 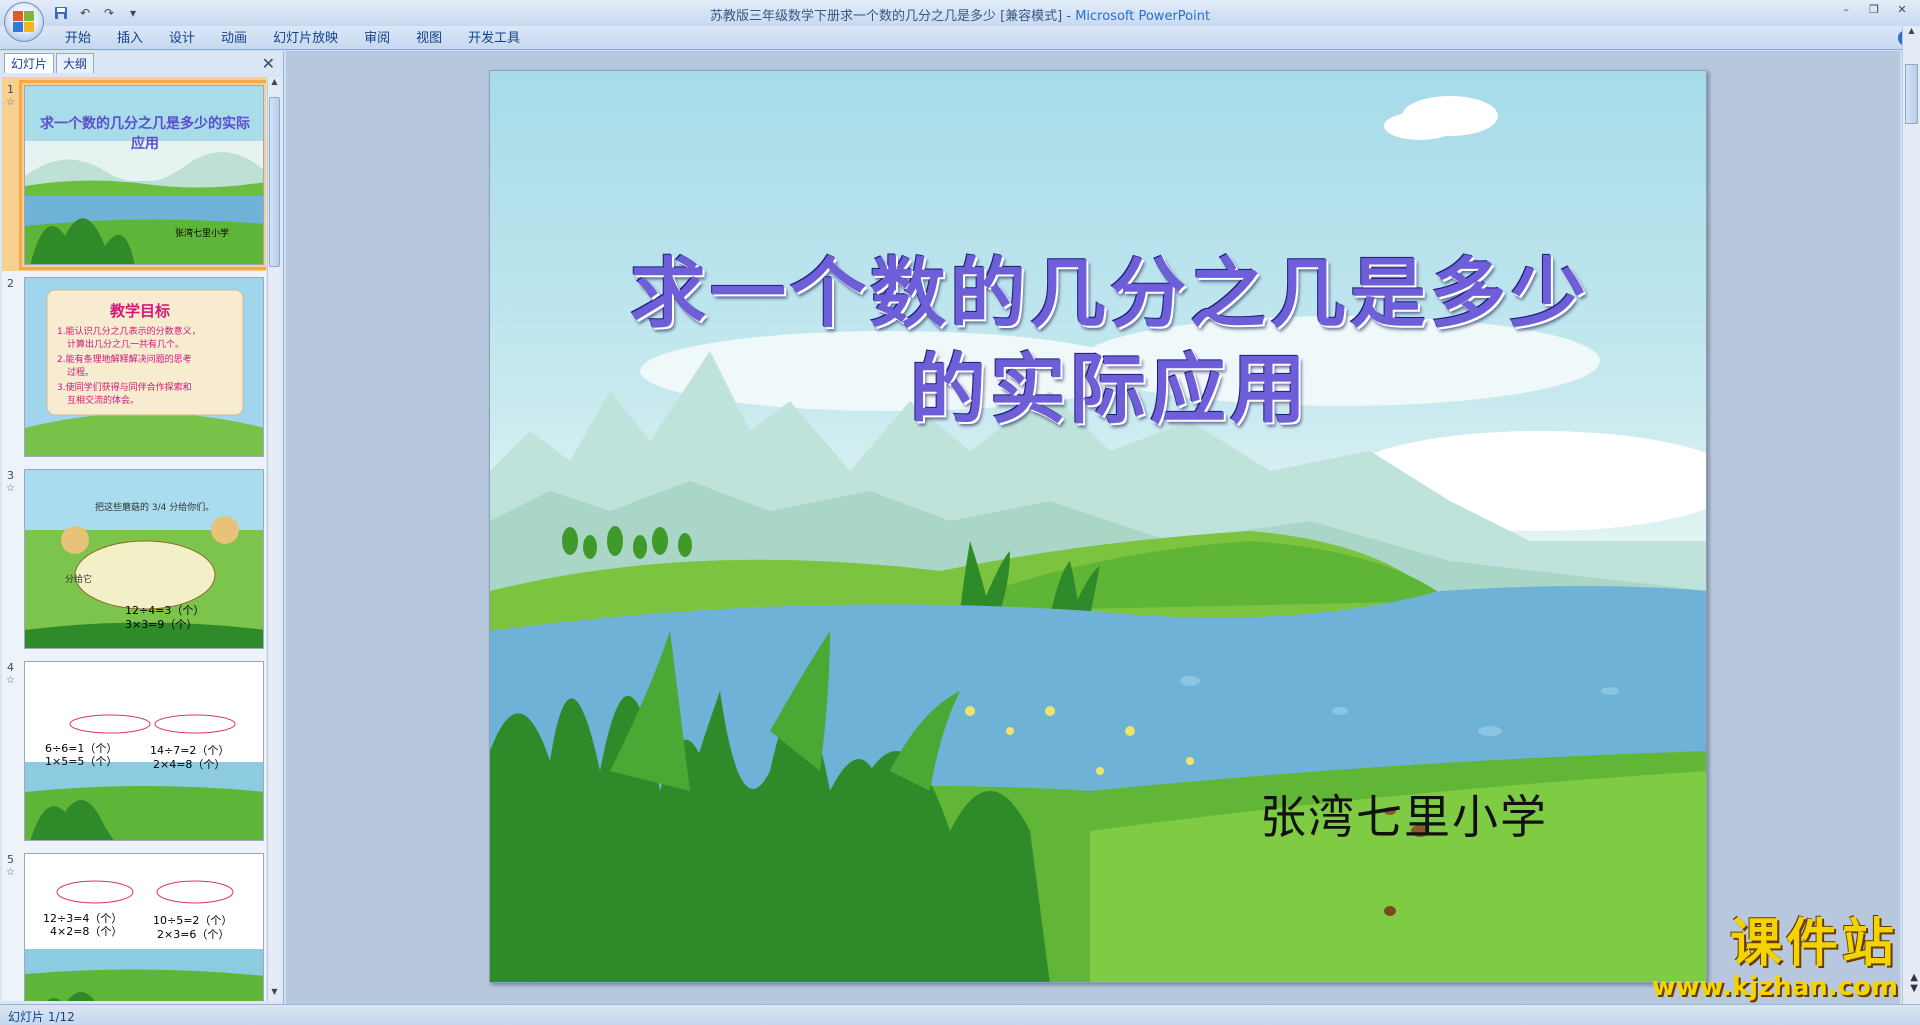 I want to click on slide-thumbnail-5: 12÷3=4（个） 4×2=8（个） 10÷5=2（个） 2×3=6（个）, so click(x=144, y=927).